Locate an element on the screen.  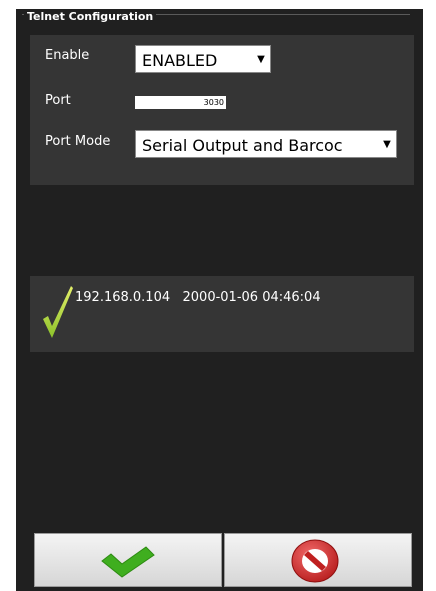
connection-status-text: 192.168.0.104 2000-01-06 04:46:04 is located at coordinates (198, 297).